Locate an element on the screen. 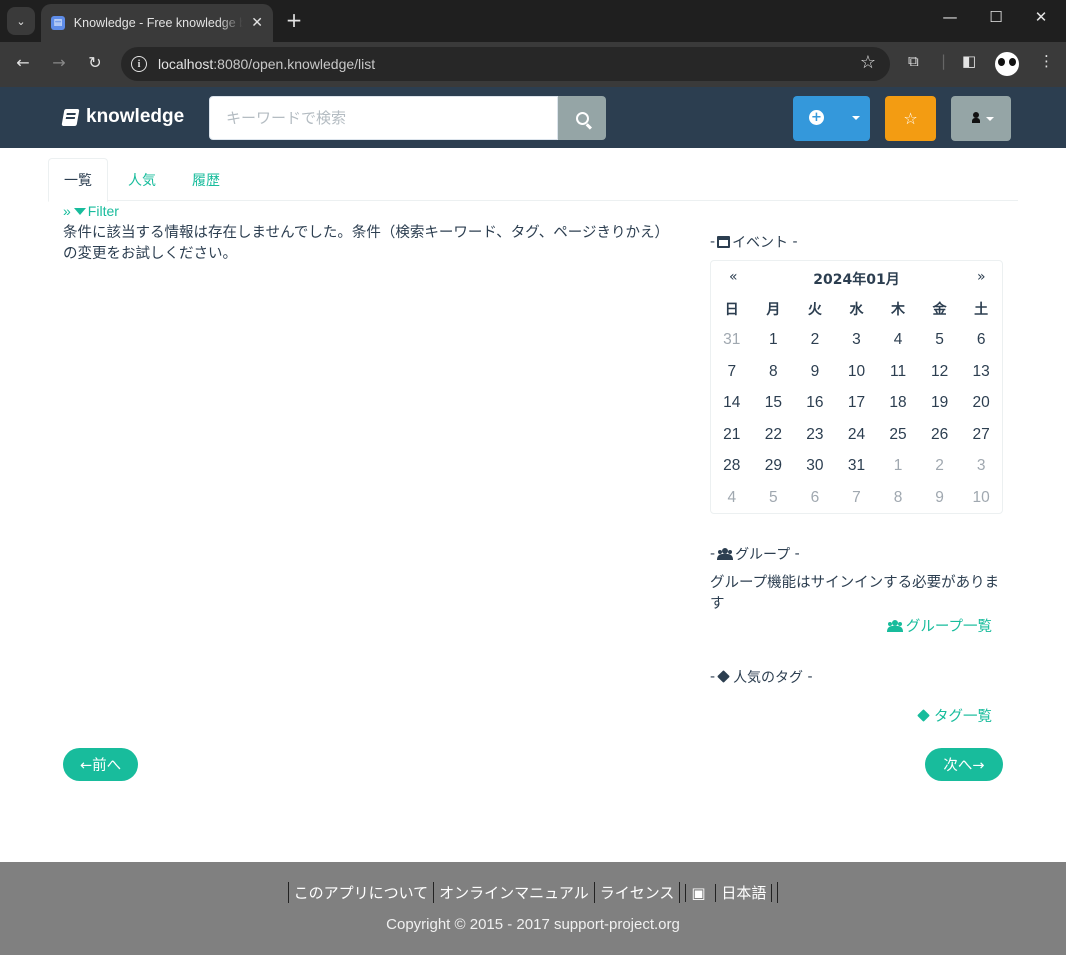 The width and height of the screenshot is (1066, 979). reload-icon: ↻ is located at coordinates (95, 62).